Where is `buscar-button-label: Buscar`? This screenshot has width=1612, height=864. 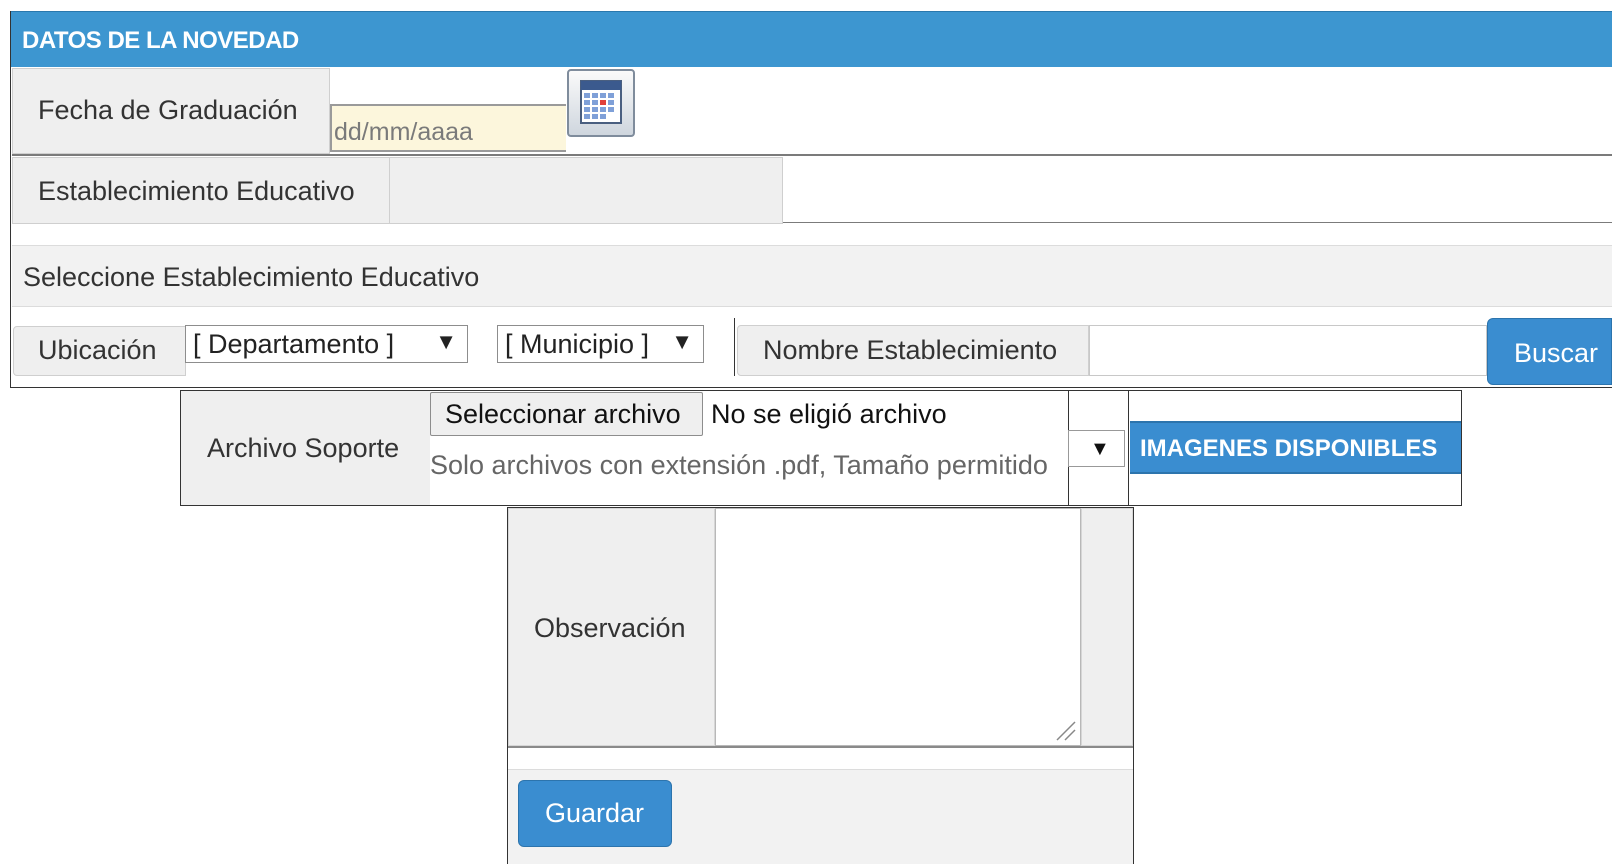 buscar-button-label: Buscar is located at coordinates (1556, 353).